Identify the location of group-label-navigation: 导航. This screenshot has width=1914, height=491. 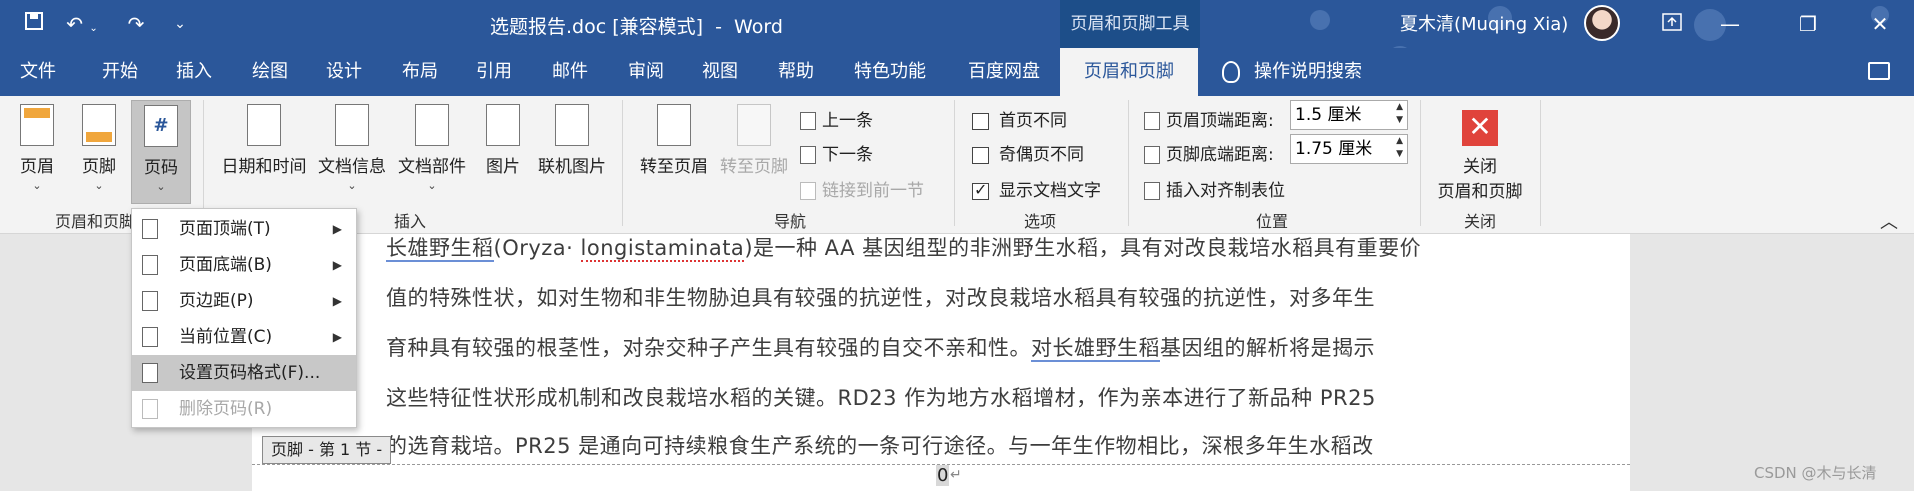
(789, 221).